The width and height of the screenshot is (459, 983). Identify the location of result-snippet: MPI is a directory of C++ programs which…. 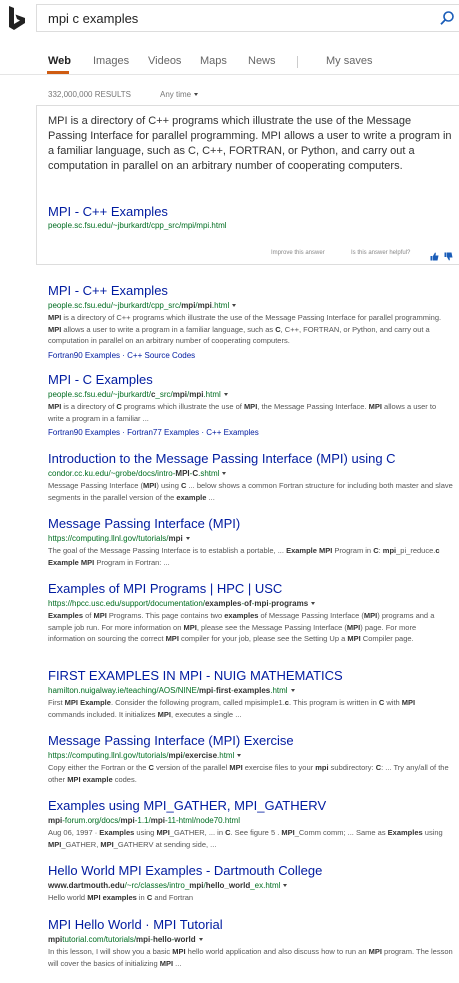
(245, 329).